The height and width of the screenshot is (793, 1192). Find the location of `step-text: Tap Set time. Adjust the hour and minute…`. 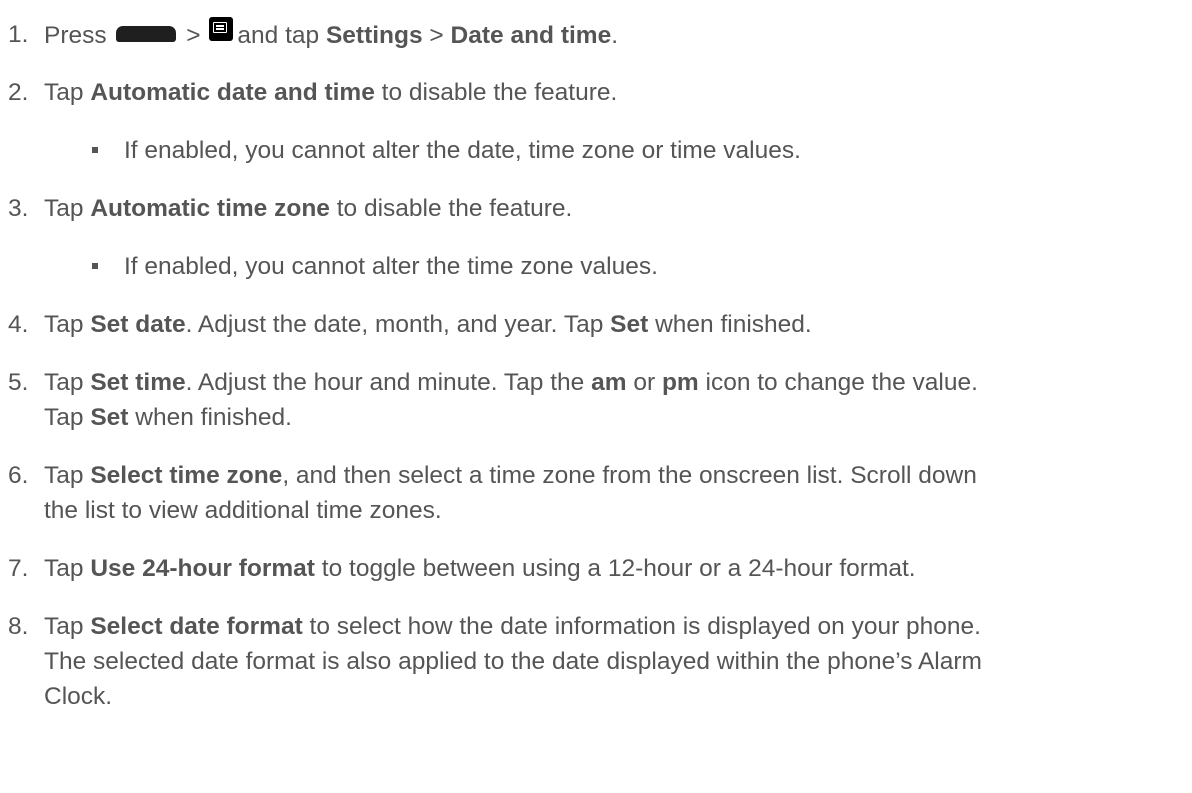

step-text: Tap Set time. Adjust the hour and minute… is located at coordinates (511, 382).